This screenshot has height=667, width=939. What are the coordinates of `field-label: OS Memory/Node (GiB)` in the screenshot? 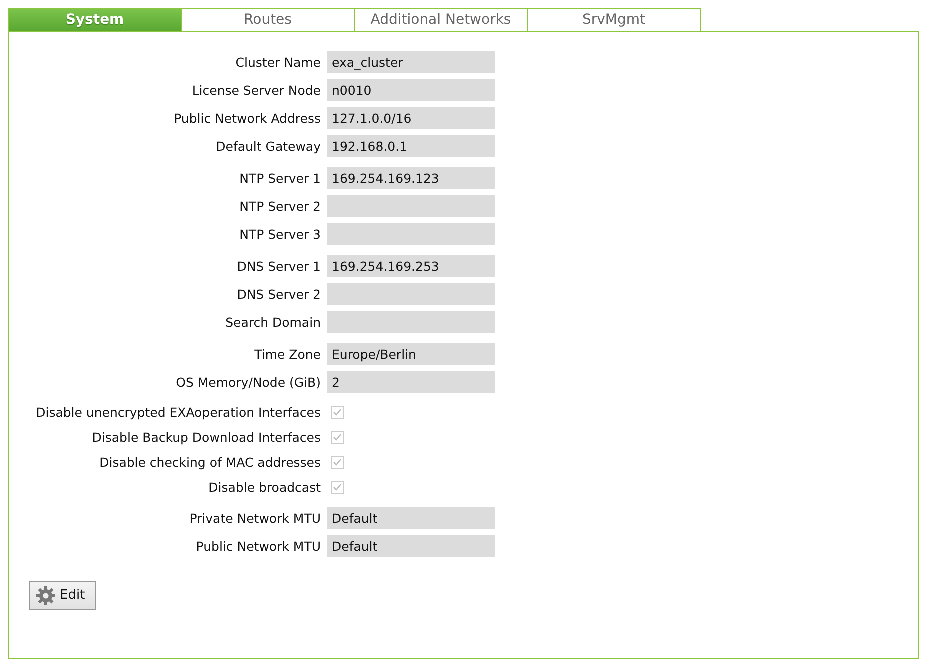 It's located at (248, 382).